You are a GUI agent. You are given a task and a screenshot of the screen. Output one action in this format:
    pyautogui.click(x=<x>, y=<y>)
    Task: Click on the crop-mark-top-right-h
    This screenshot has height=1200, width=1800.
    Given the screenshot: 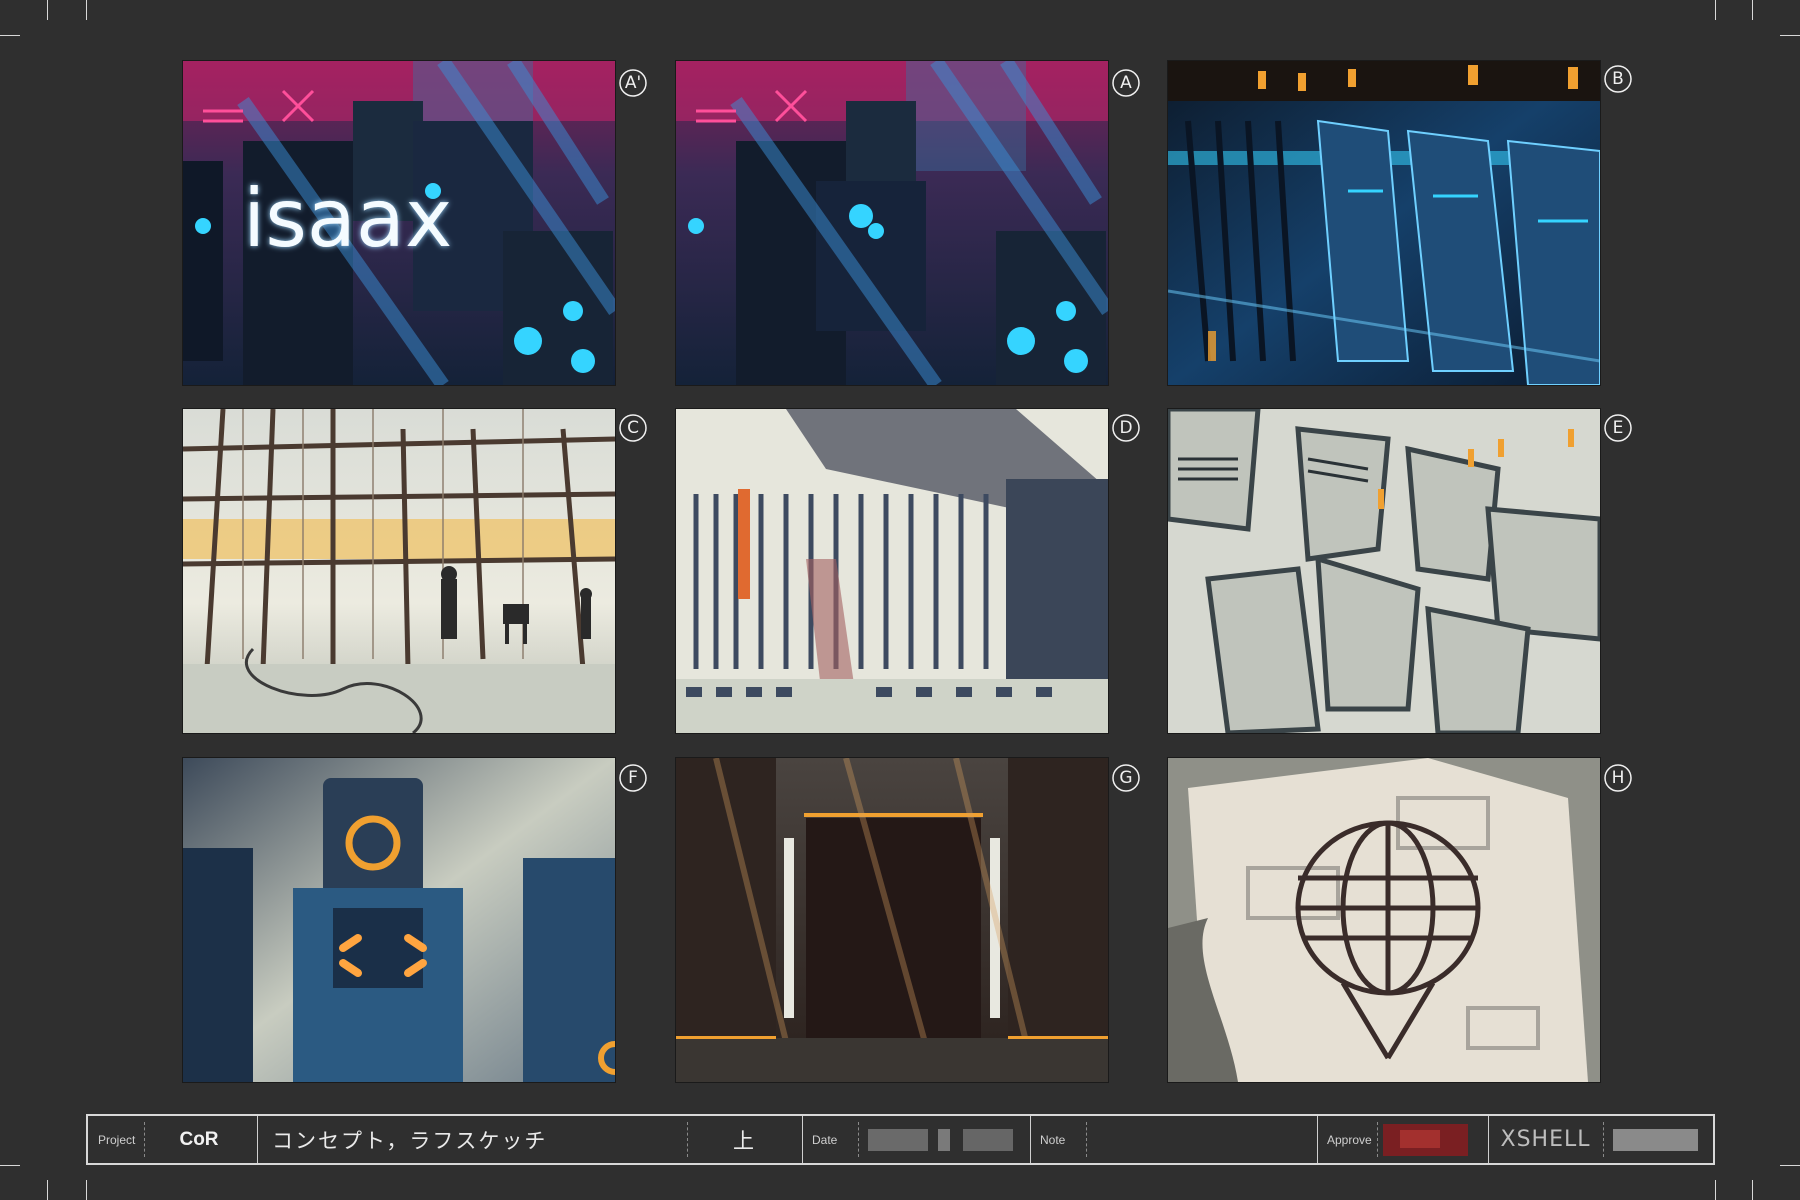 What is the action you would take?
    pyautogui.click(x=1790, y=35)
    